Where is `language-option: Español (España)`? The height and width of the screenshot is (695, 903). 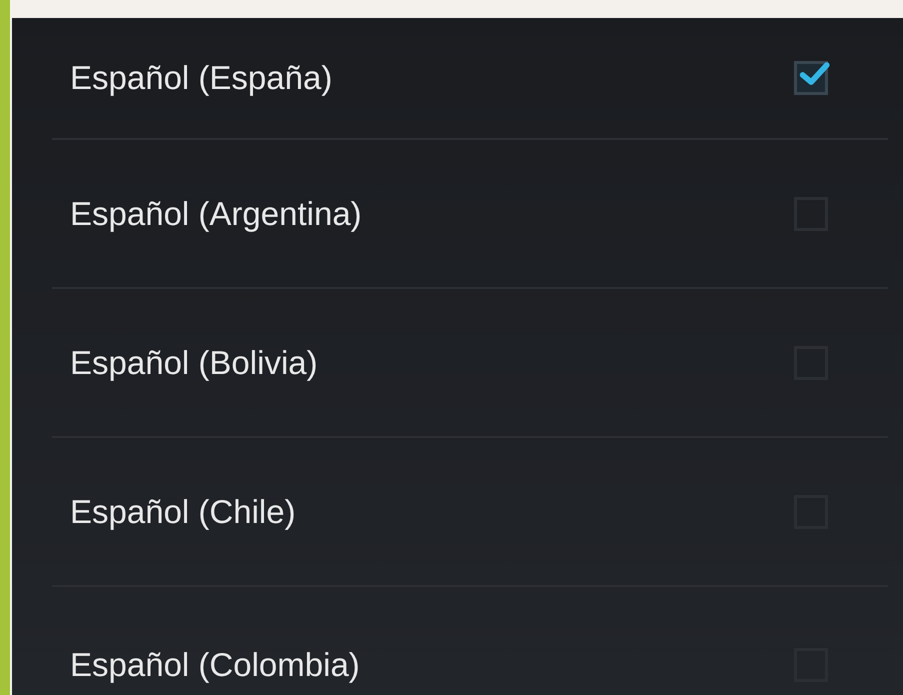
language-option: Español (España) is located at coordinates (201, 78).